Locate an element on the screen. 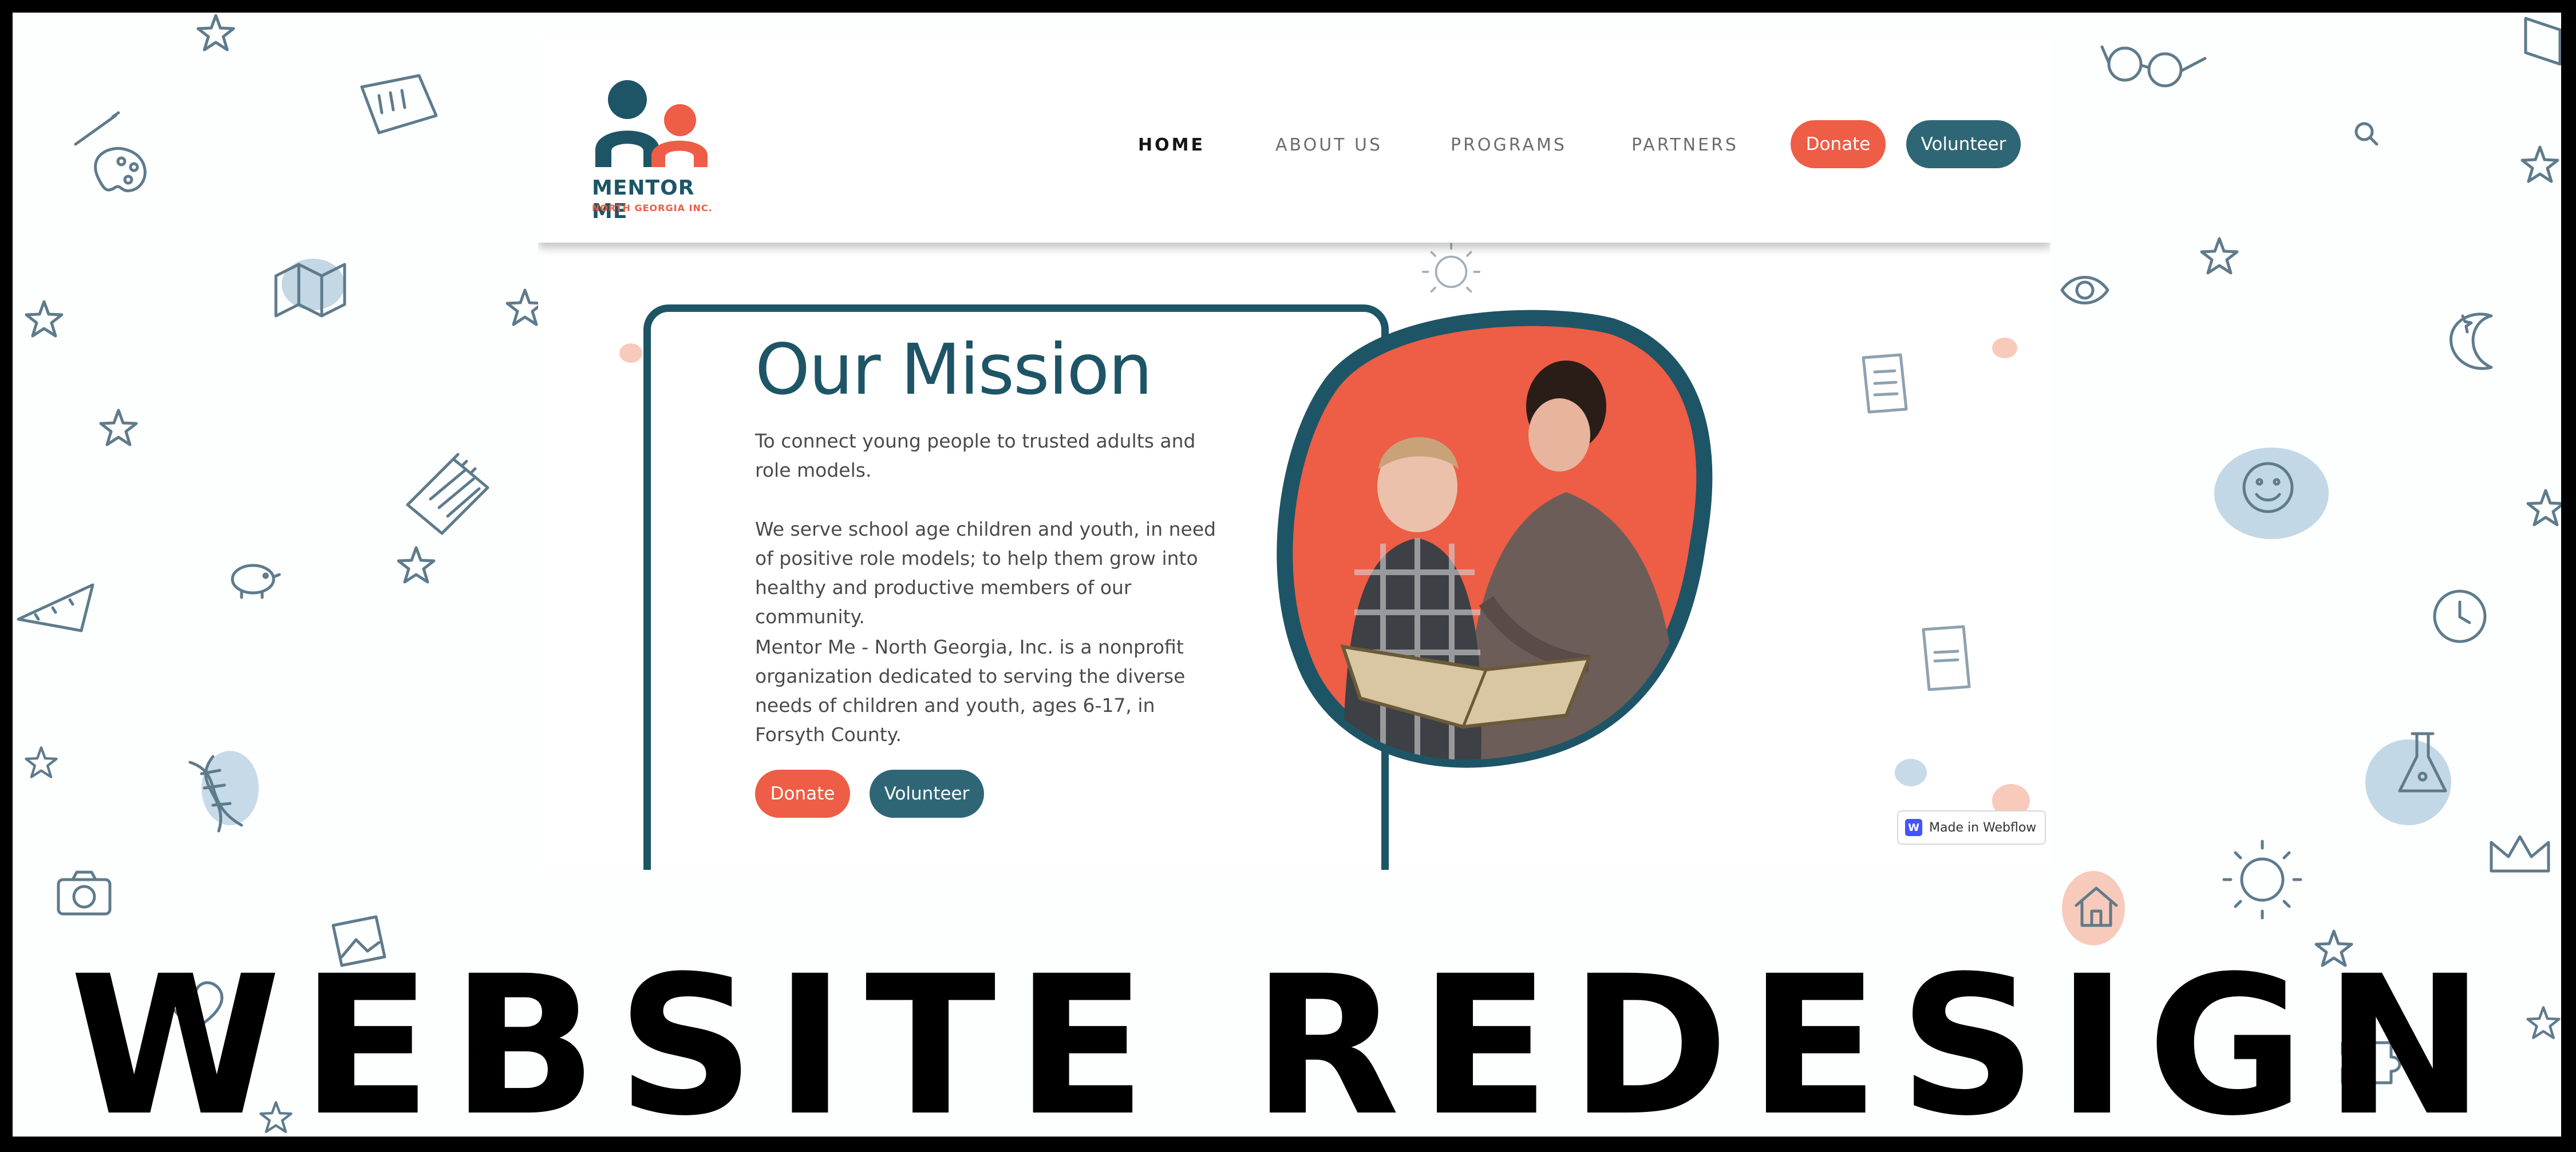 Image resolution: width=2576 pixels, height=1152 pixels. search-icon is located at coordinates (2365, 133).